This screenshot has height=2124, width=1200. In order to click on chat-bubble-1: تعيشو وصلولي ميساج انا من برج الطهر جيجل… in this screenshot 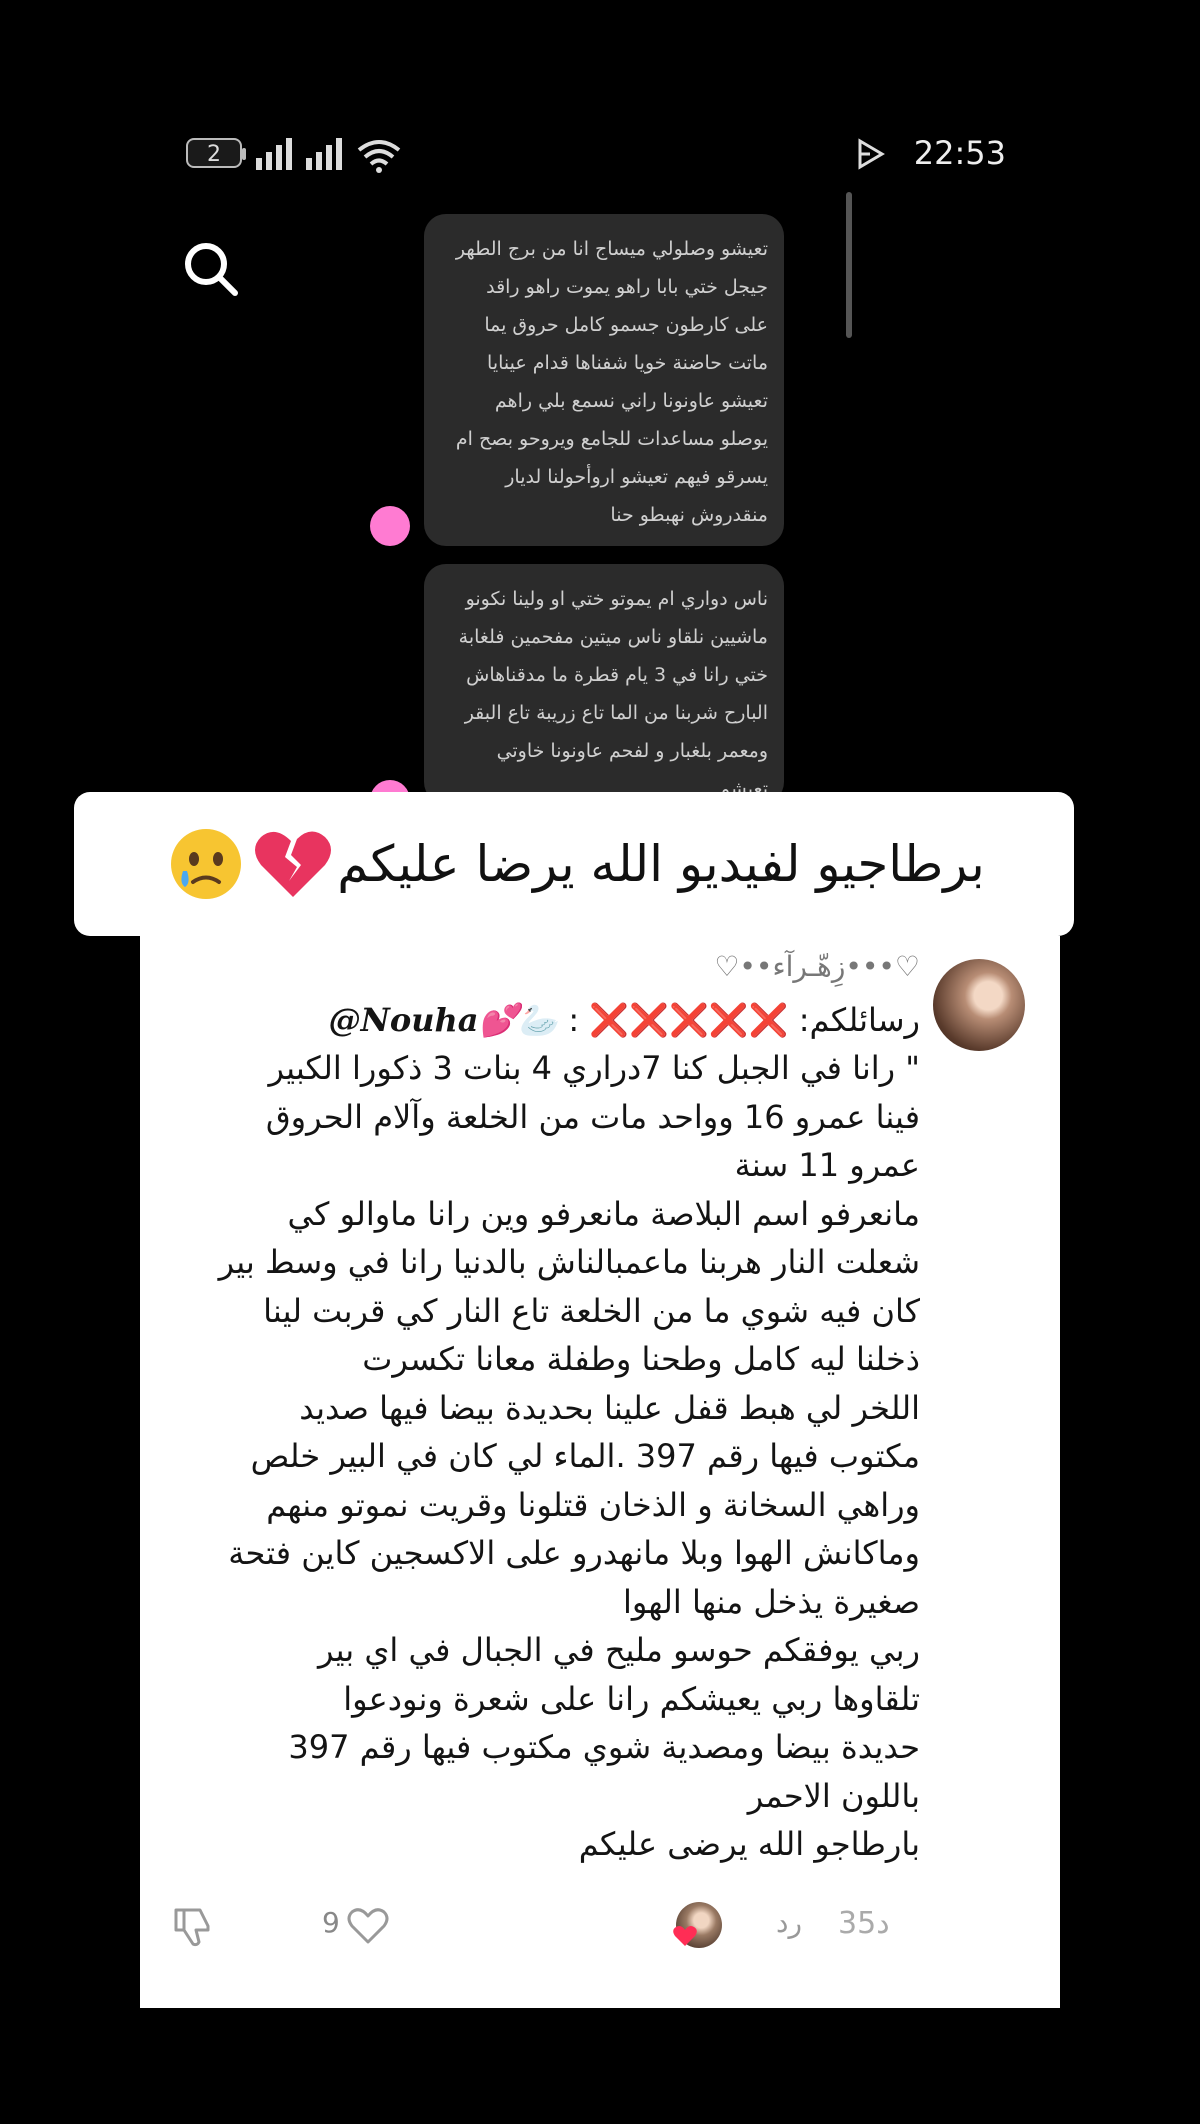, I will do `click(604, 380)`.